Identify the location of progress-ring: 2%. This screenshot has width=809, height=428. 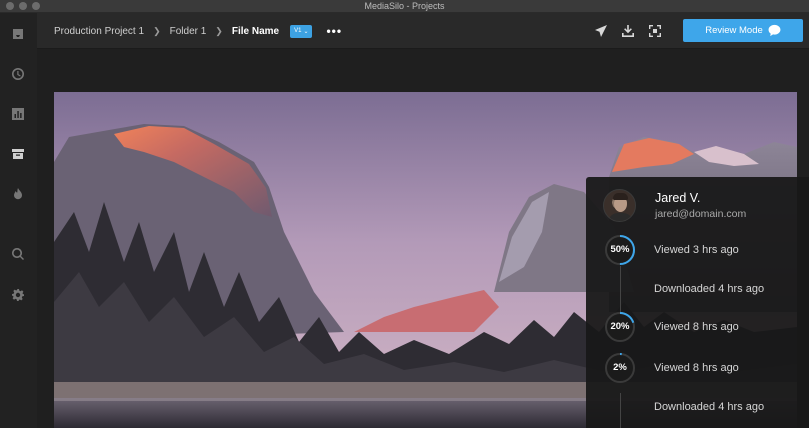
(620, 368).